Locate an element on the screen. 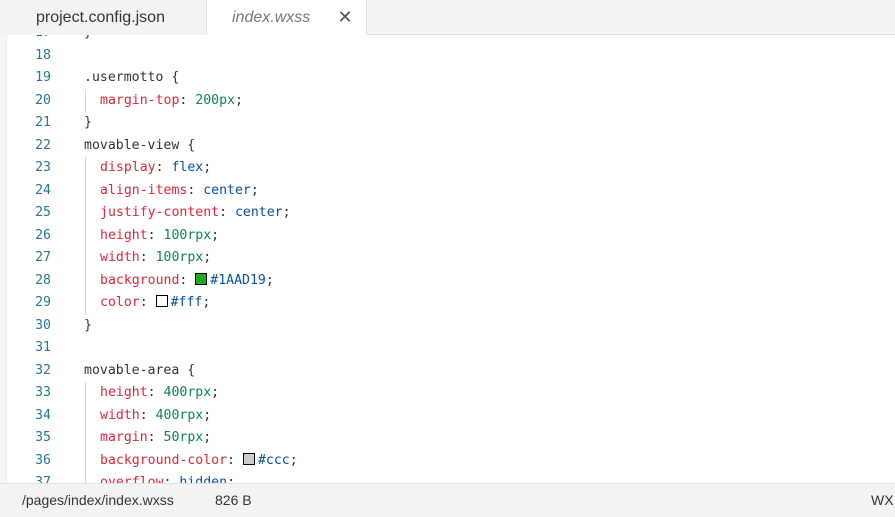 The image size is (895, 517). line-number: 29 is located at coordinates (43, 302).